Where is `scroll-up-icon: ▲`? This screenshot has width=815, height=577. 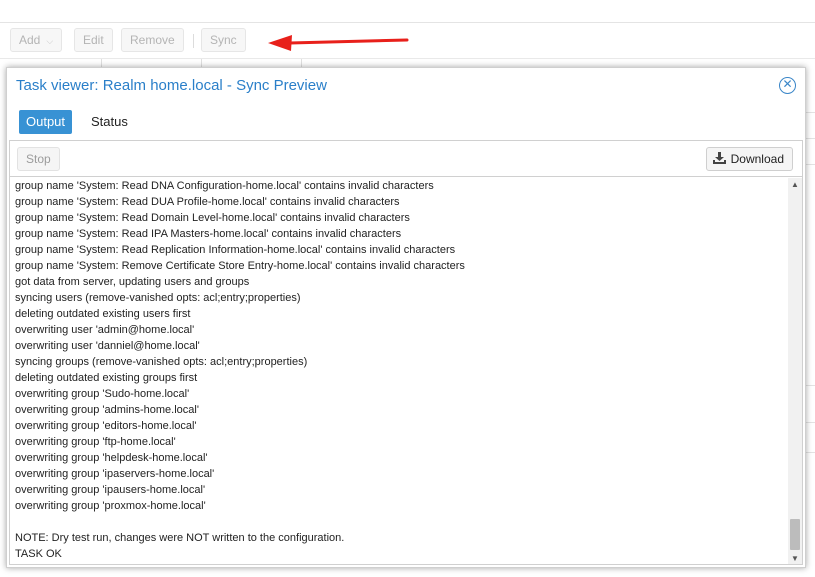 scroll-up-icon: ▲ is located at coordinates (795, 184).